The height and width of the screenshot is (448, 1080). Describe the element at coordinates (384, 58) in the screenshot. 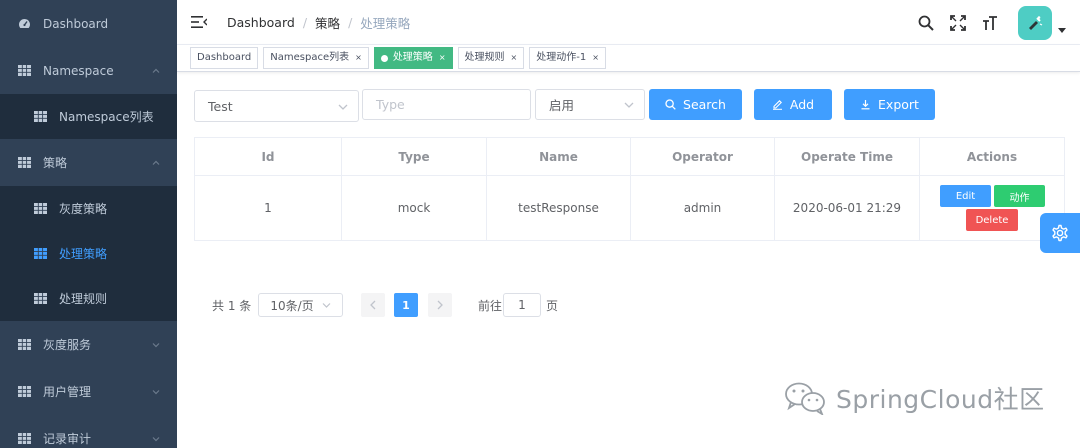

I see `active-dot-icon` at that location.